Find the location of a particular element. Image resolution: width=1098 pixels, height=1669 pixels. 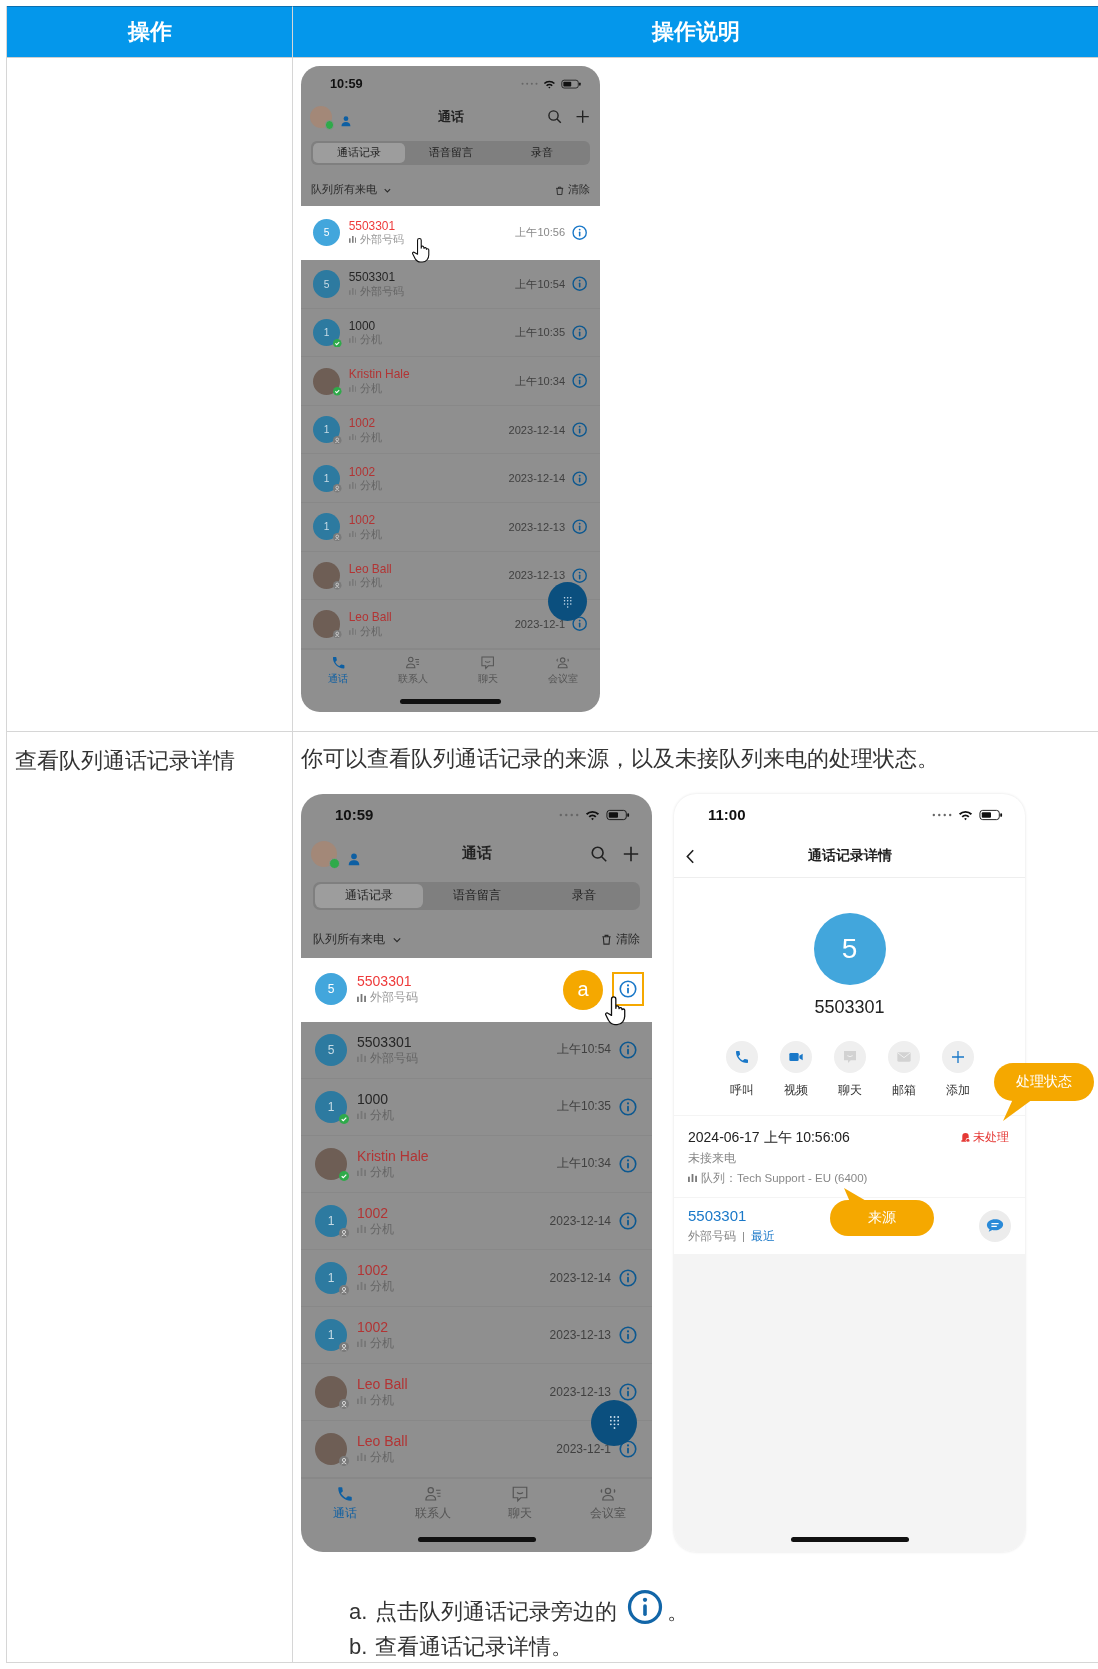

description-text: 你可以查看队列通话记录的来源，以及未接队列来电的处理状态。 is located at coordinates (620, 758).